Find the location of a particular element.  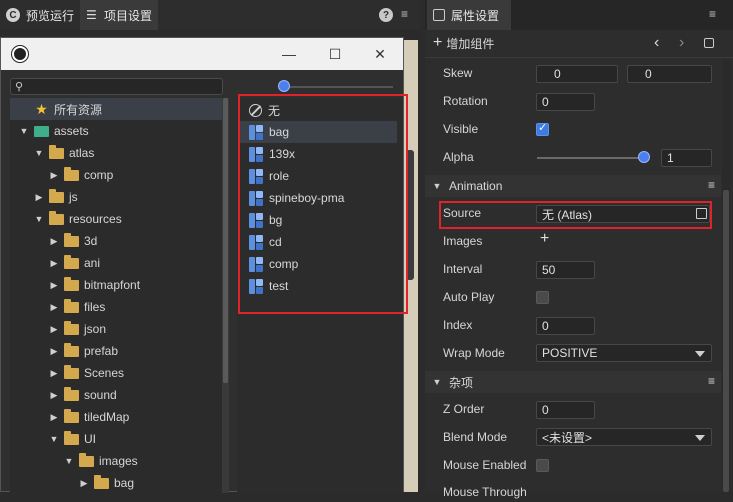

tab-properties: 属性设置 is located at coordinates (469, 15).